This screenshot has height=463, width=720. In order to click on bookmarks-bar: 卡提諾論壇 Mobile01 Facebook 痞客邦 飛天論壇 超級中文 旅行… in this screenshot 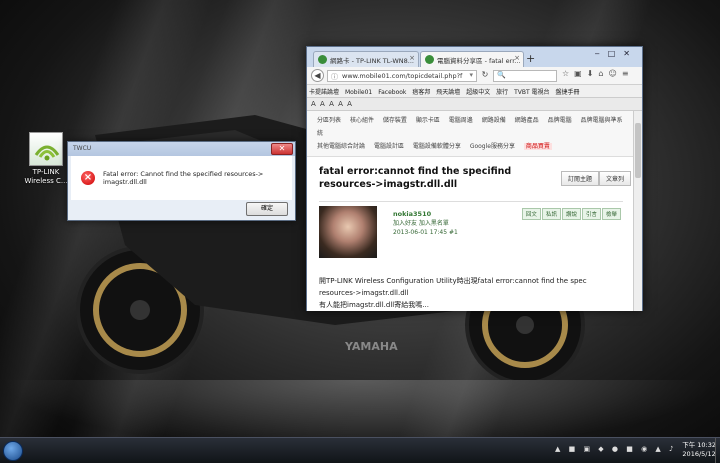, I will do `click(474, 91)`.